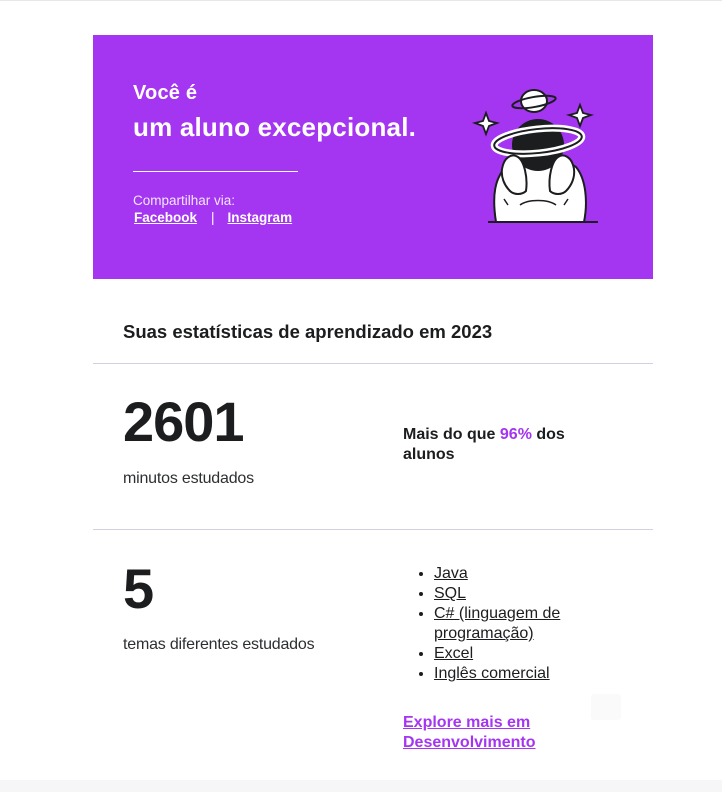 The image size is (722, 792). I want to click on astronaut-planet-illustration-icon, so click(534, 156).